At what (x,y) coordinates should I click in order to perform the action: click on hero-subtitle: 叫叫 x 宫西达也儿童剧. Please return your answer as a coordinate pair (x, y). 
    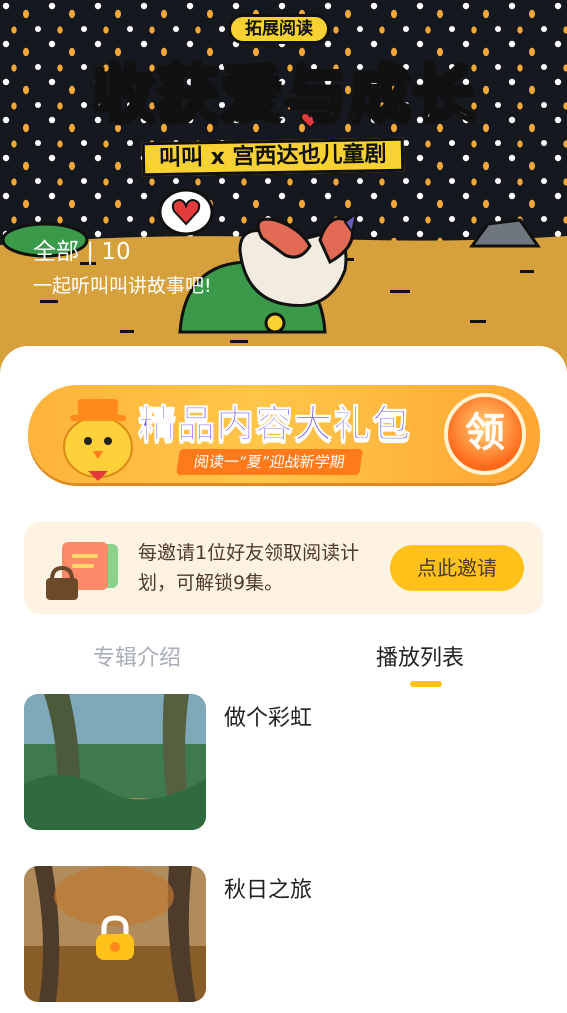
    Looking at the image, I should click on (272, 157).